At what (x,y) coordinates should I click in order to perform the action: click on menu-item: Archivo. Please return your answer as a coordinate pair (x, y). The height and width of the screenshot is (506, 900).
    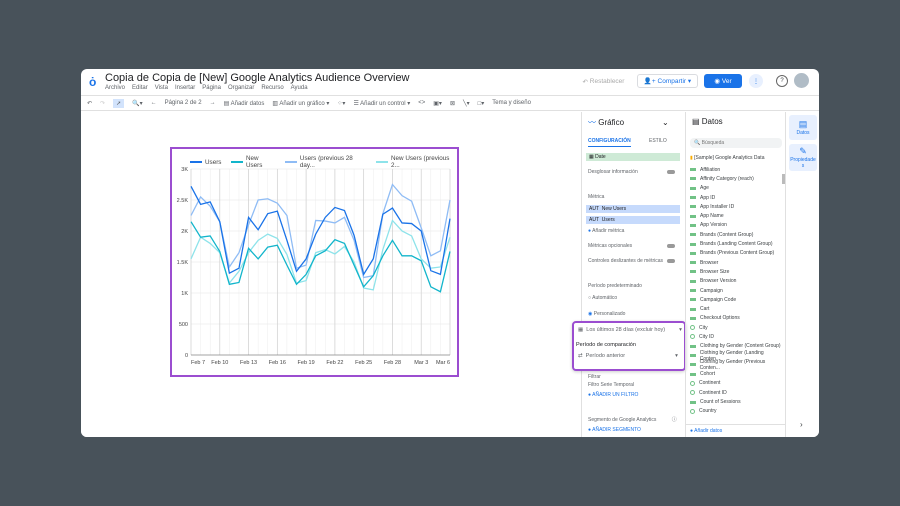
    Looking at the image, I should click on (115, 88).